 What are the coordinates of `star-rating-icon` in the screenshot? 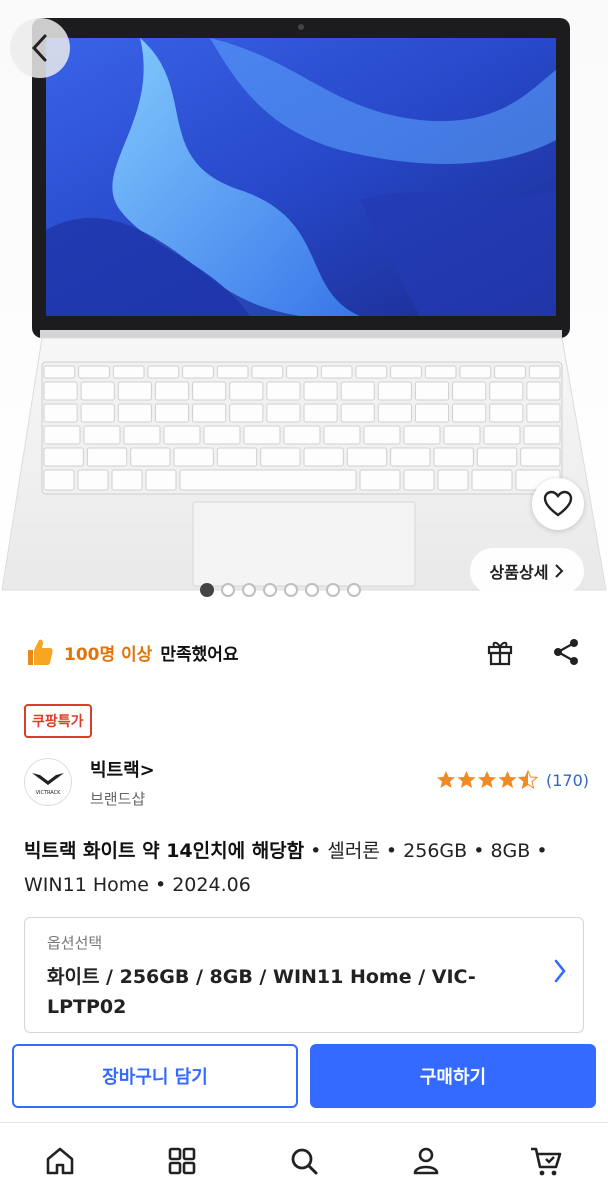 It's located at (487, 779).